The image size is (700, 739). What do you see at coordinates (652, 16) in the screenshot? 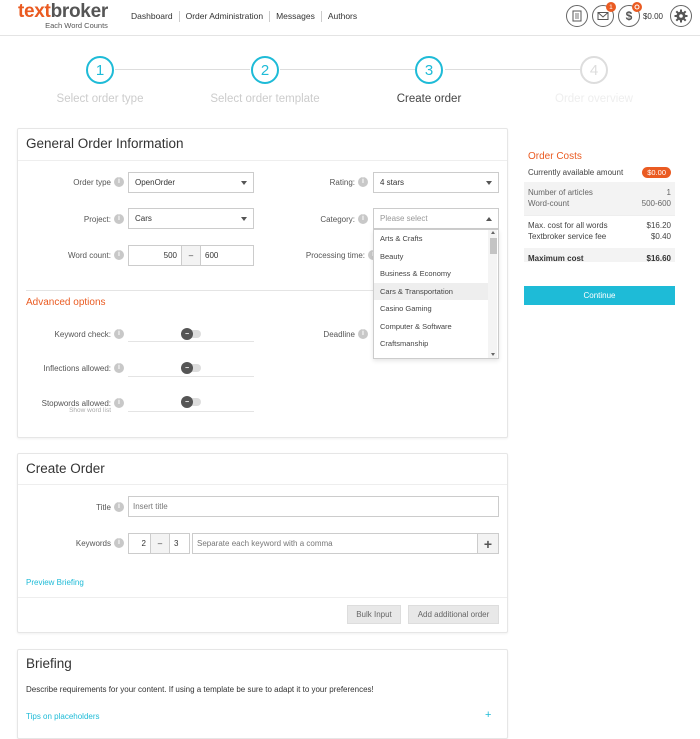
I see `balance-amount: $0.00` at bounding box center [652, 16].